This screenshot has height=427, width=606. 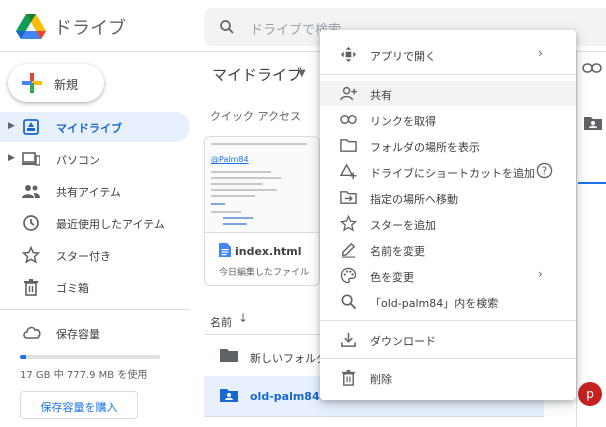 What do you see at coordinates (31, 127) in the screenshot?
I see `my-drive-icon` at bounding box center [31, 127].